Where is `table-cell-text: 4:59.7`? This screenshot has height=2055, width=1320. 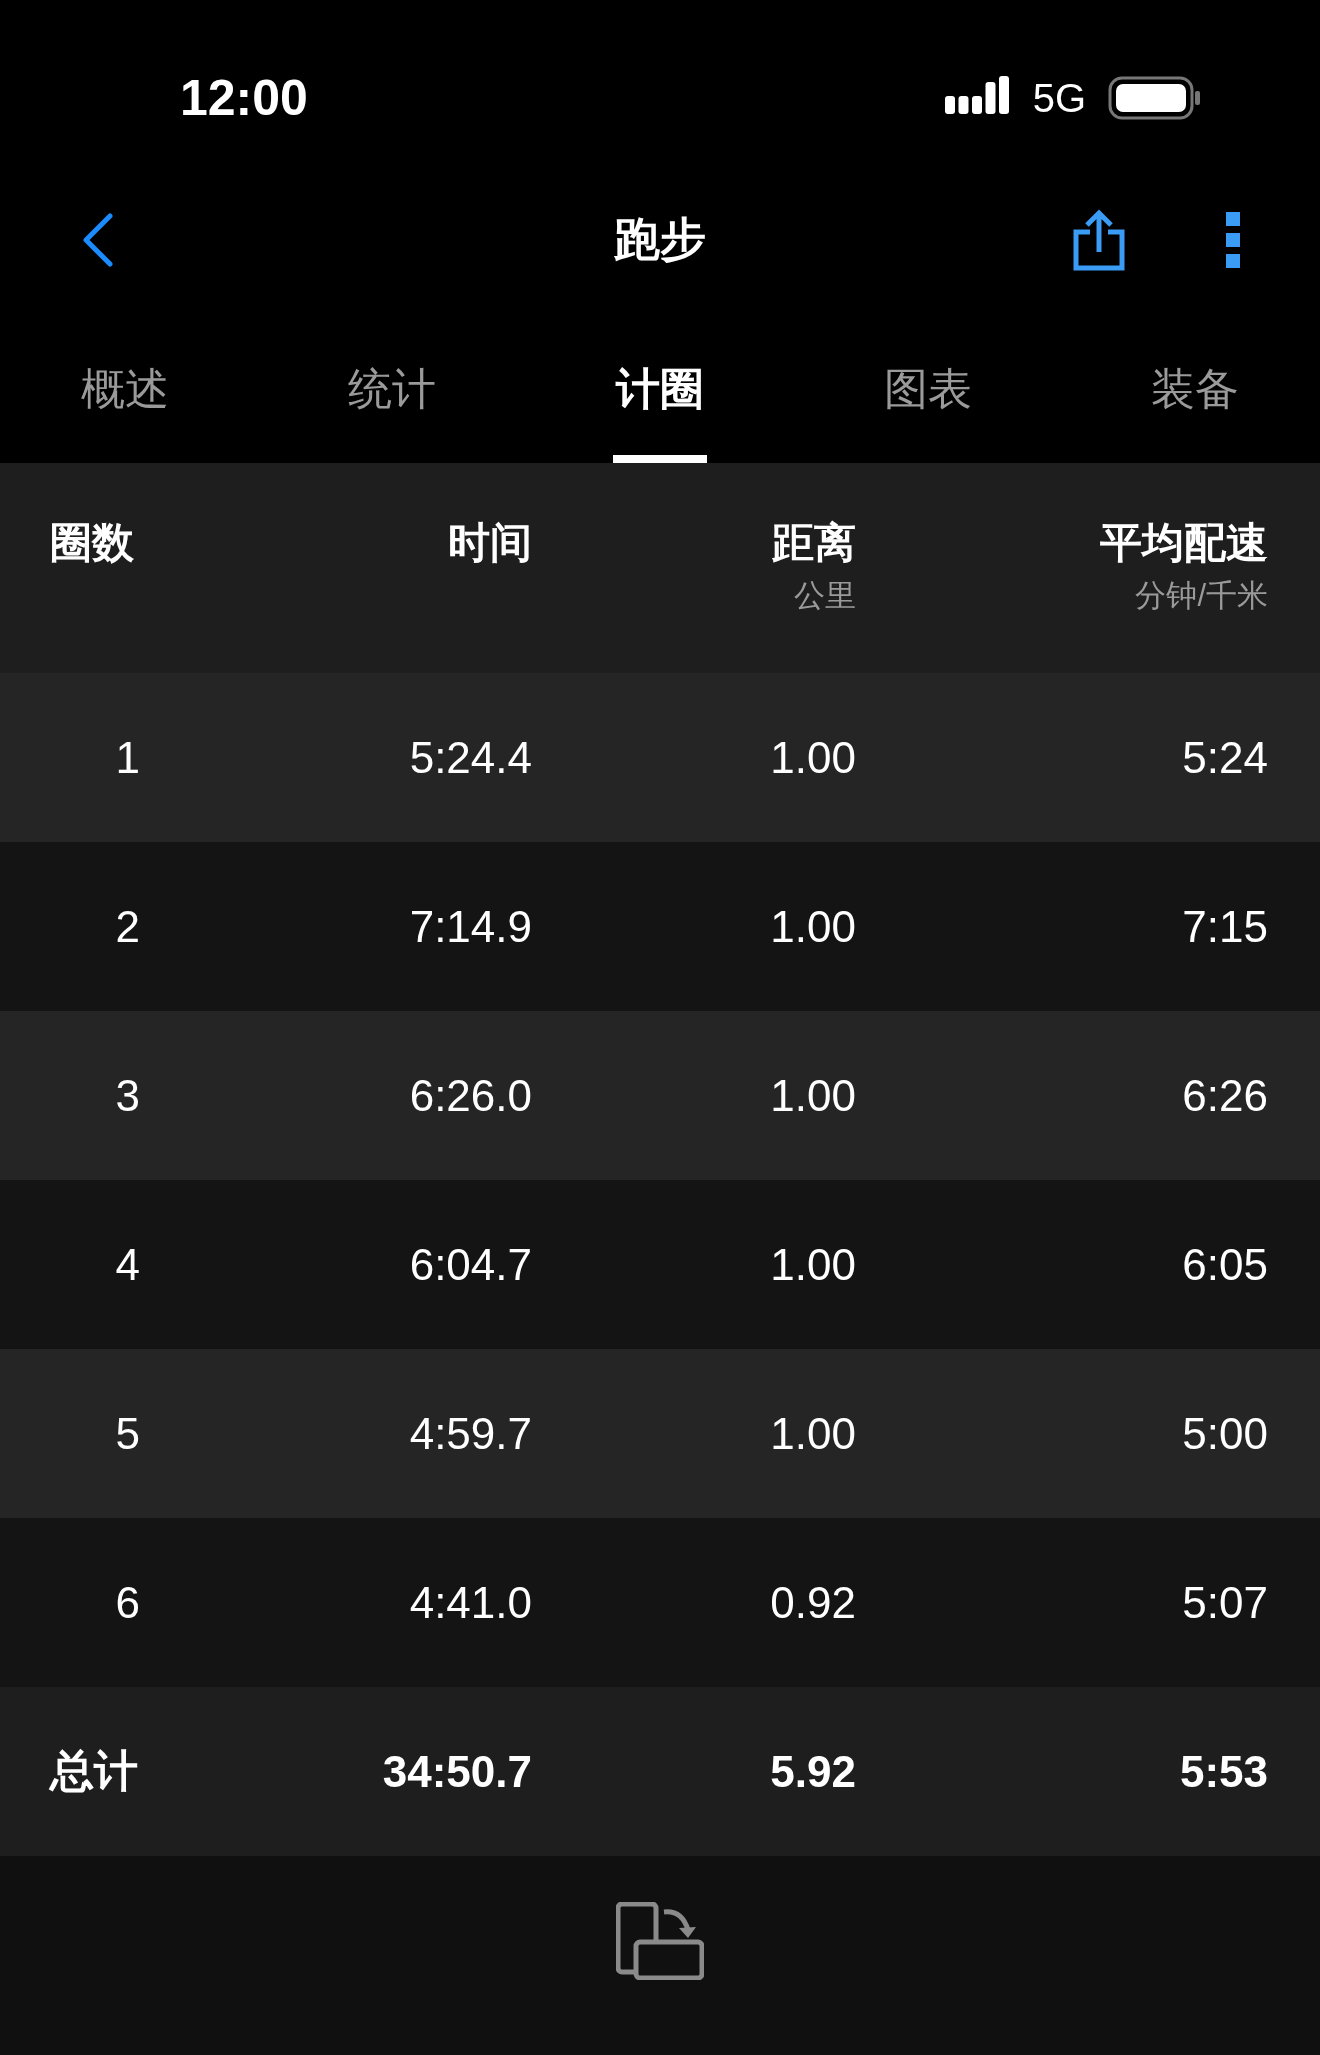
table-cell-text: 4:59.7 is located at coordinates (470, 1433).